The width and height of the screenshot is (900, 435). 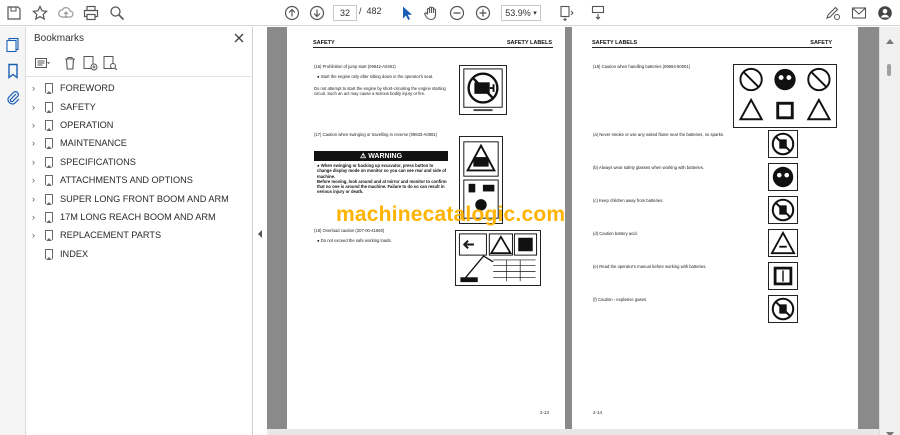 I want to click on bookmark-label: SUPER LONG FRONT BOOM AND ARM, so click(x=144, y=198).